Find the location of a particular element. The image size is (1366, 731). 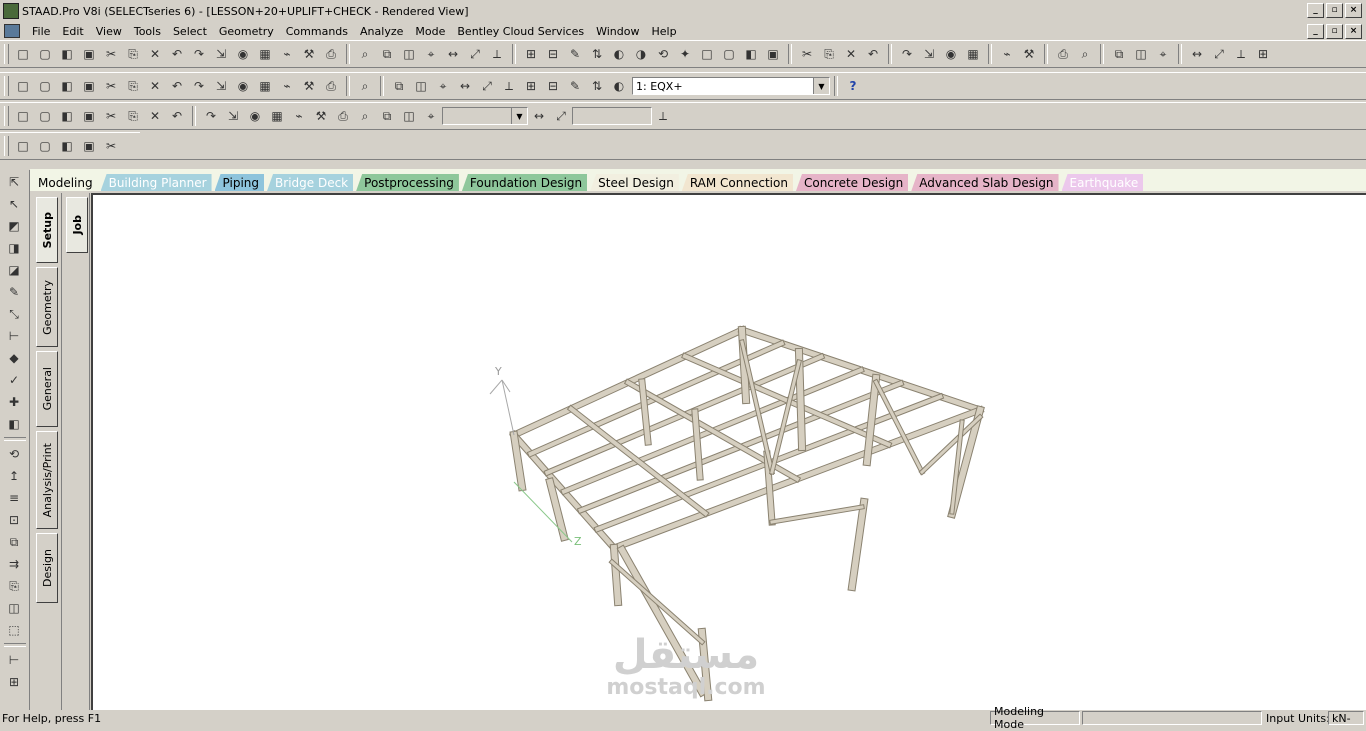

member-tool-icon-38: ↷ is located at coordinates (907, 54).